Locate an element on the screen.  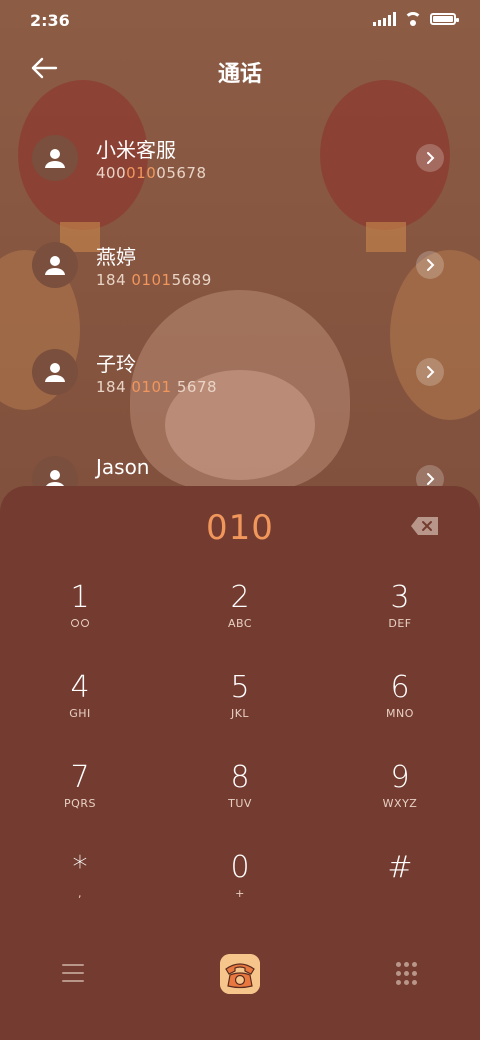
key-letters: + is located at coordinates (240, 893).